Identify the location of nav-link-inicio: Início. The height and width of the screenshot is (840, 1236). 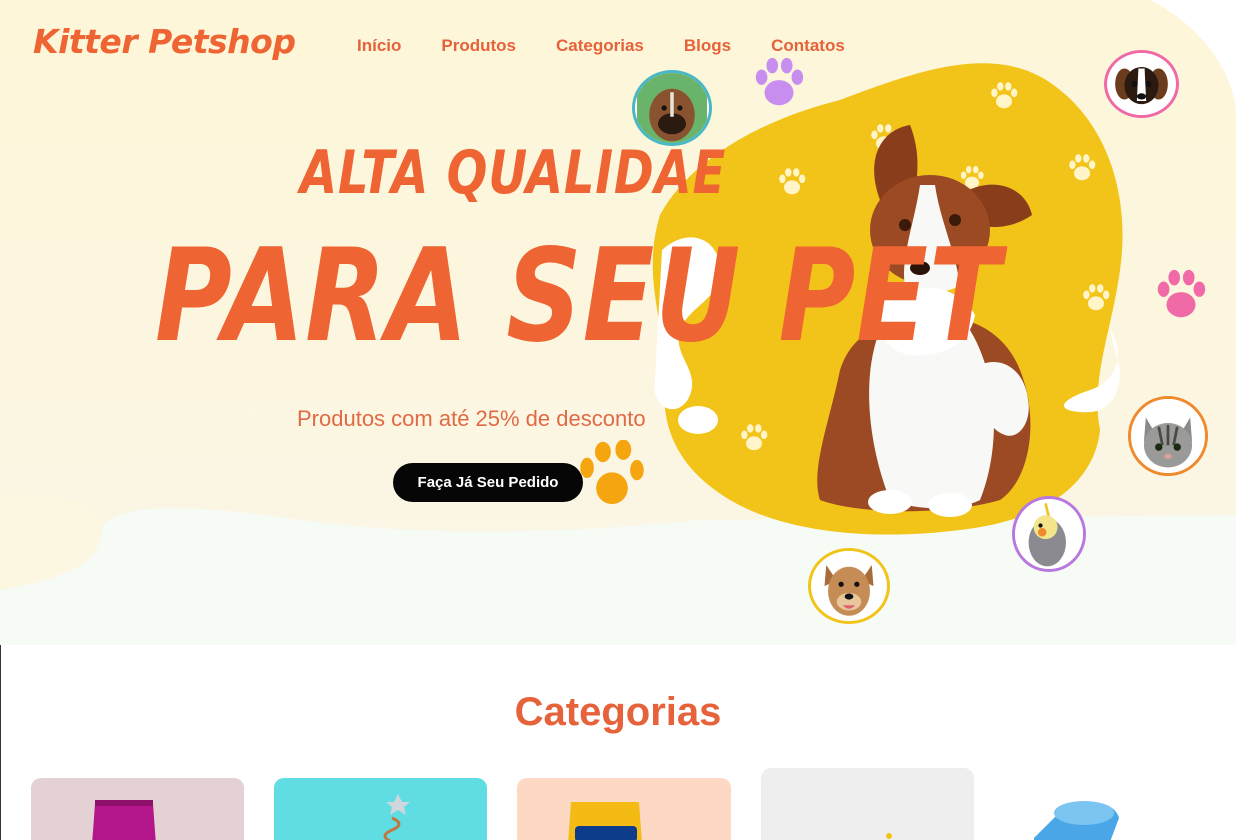
(379, 46).